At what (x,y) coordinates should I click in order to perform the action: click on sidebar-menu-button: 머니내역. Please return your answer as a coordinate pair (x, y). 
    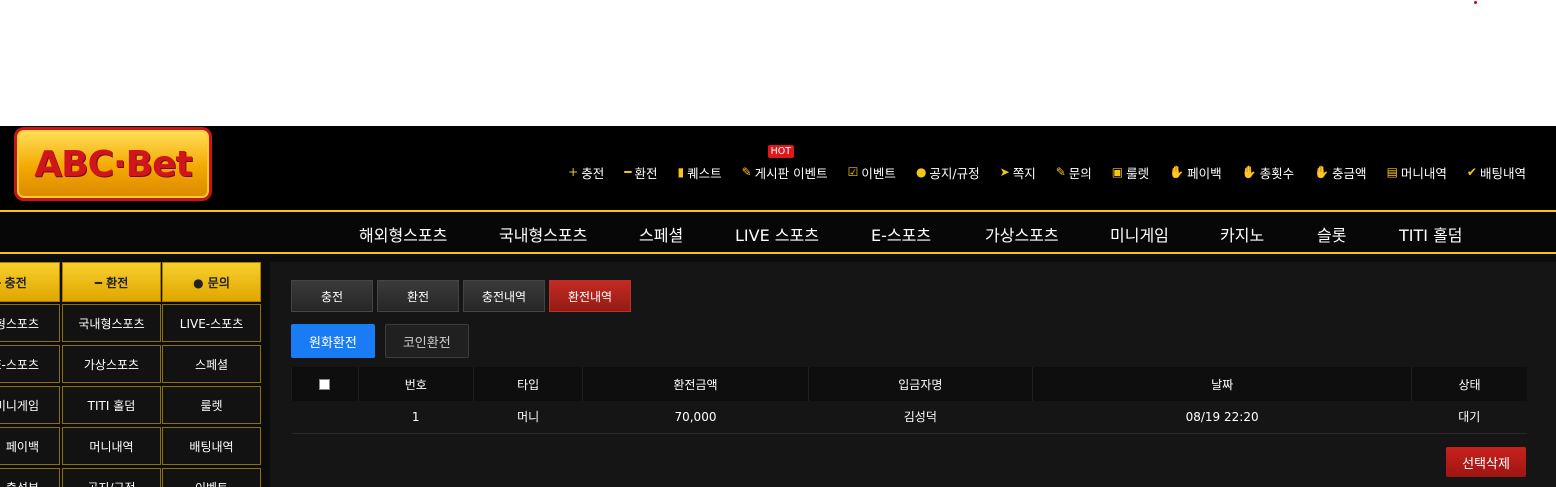
    Looking at the image, I should click on (111, 446).